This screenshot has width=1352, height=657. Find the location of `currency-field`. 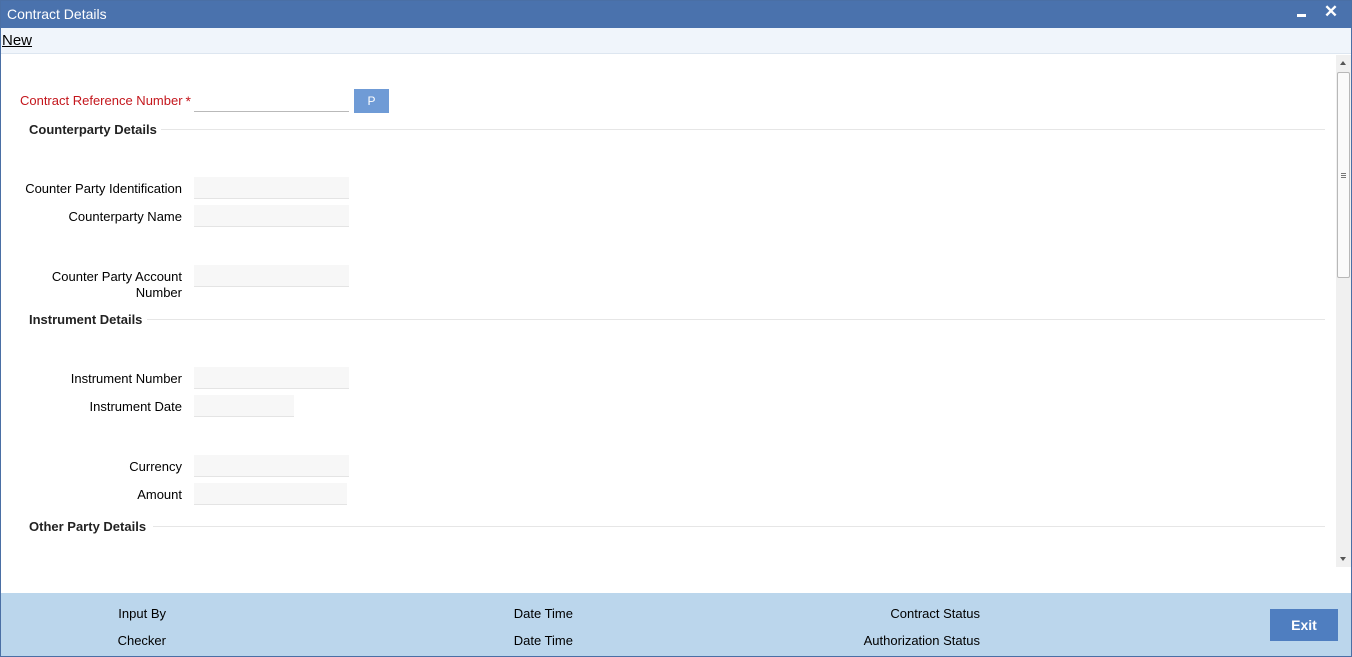

currency-field is located at coordinates (271, 466).